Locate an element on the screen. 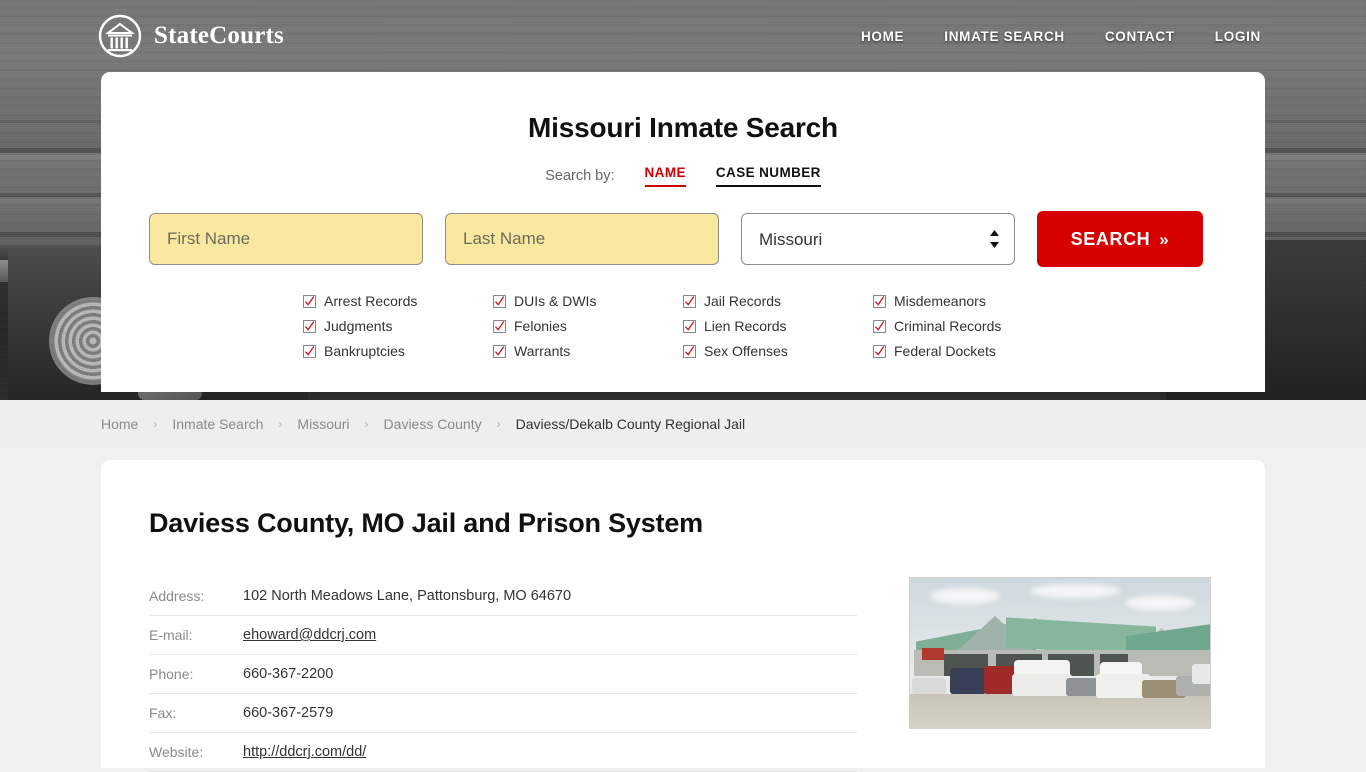 Image resolution: width=1366 pixels, height=772 pixels. record-type-arrest-records: Arrest Records is located at coordinates (398, 301).